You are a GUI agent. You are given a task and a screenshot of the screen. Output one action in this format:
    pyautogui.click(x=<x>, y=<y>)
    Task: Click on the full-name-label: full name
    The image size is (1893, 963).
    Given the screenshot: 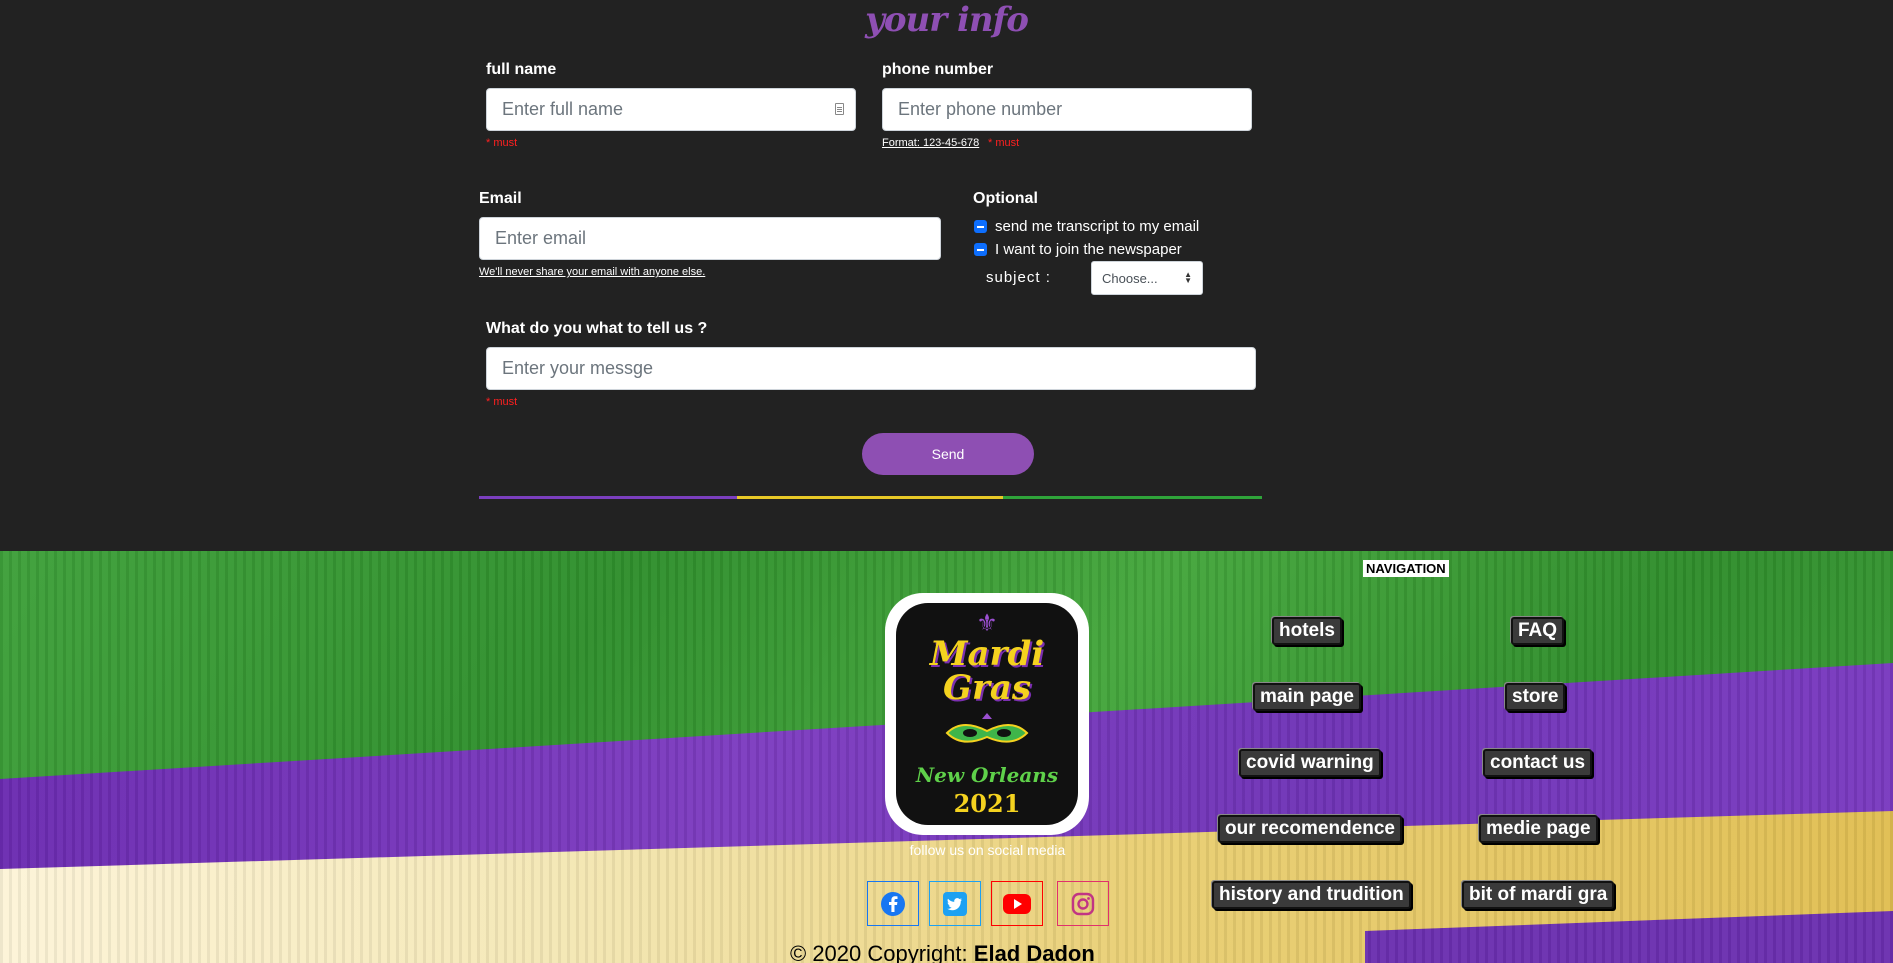 What is the action you would take?
    pyautogui.click(x=521, y=69)
    